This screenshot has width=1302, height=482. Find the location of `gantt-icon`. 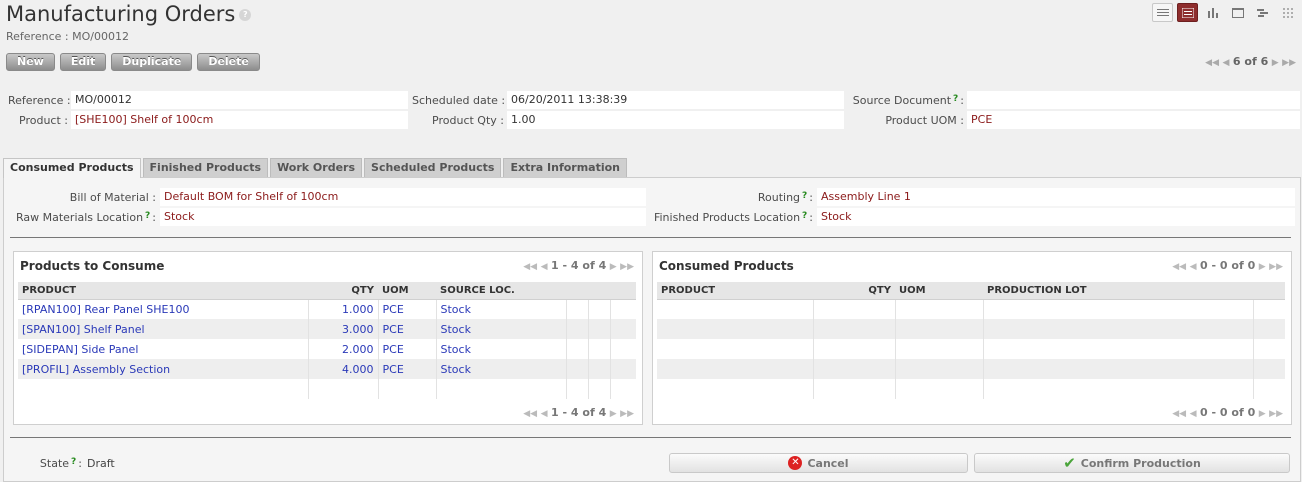

gantt-icon is located at coordinates (1262, 12).